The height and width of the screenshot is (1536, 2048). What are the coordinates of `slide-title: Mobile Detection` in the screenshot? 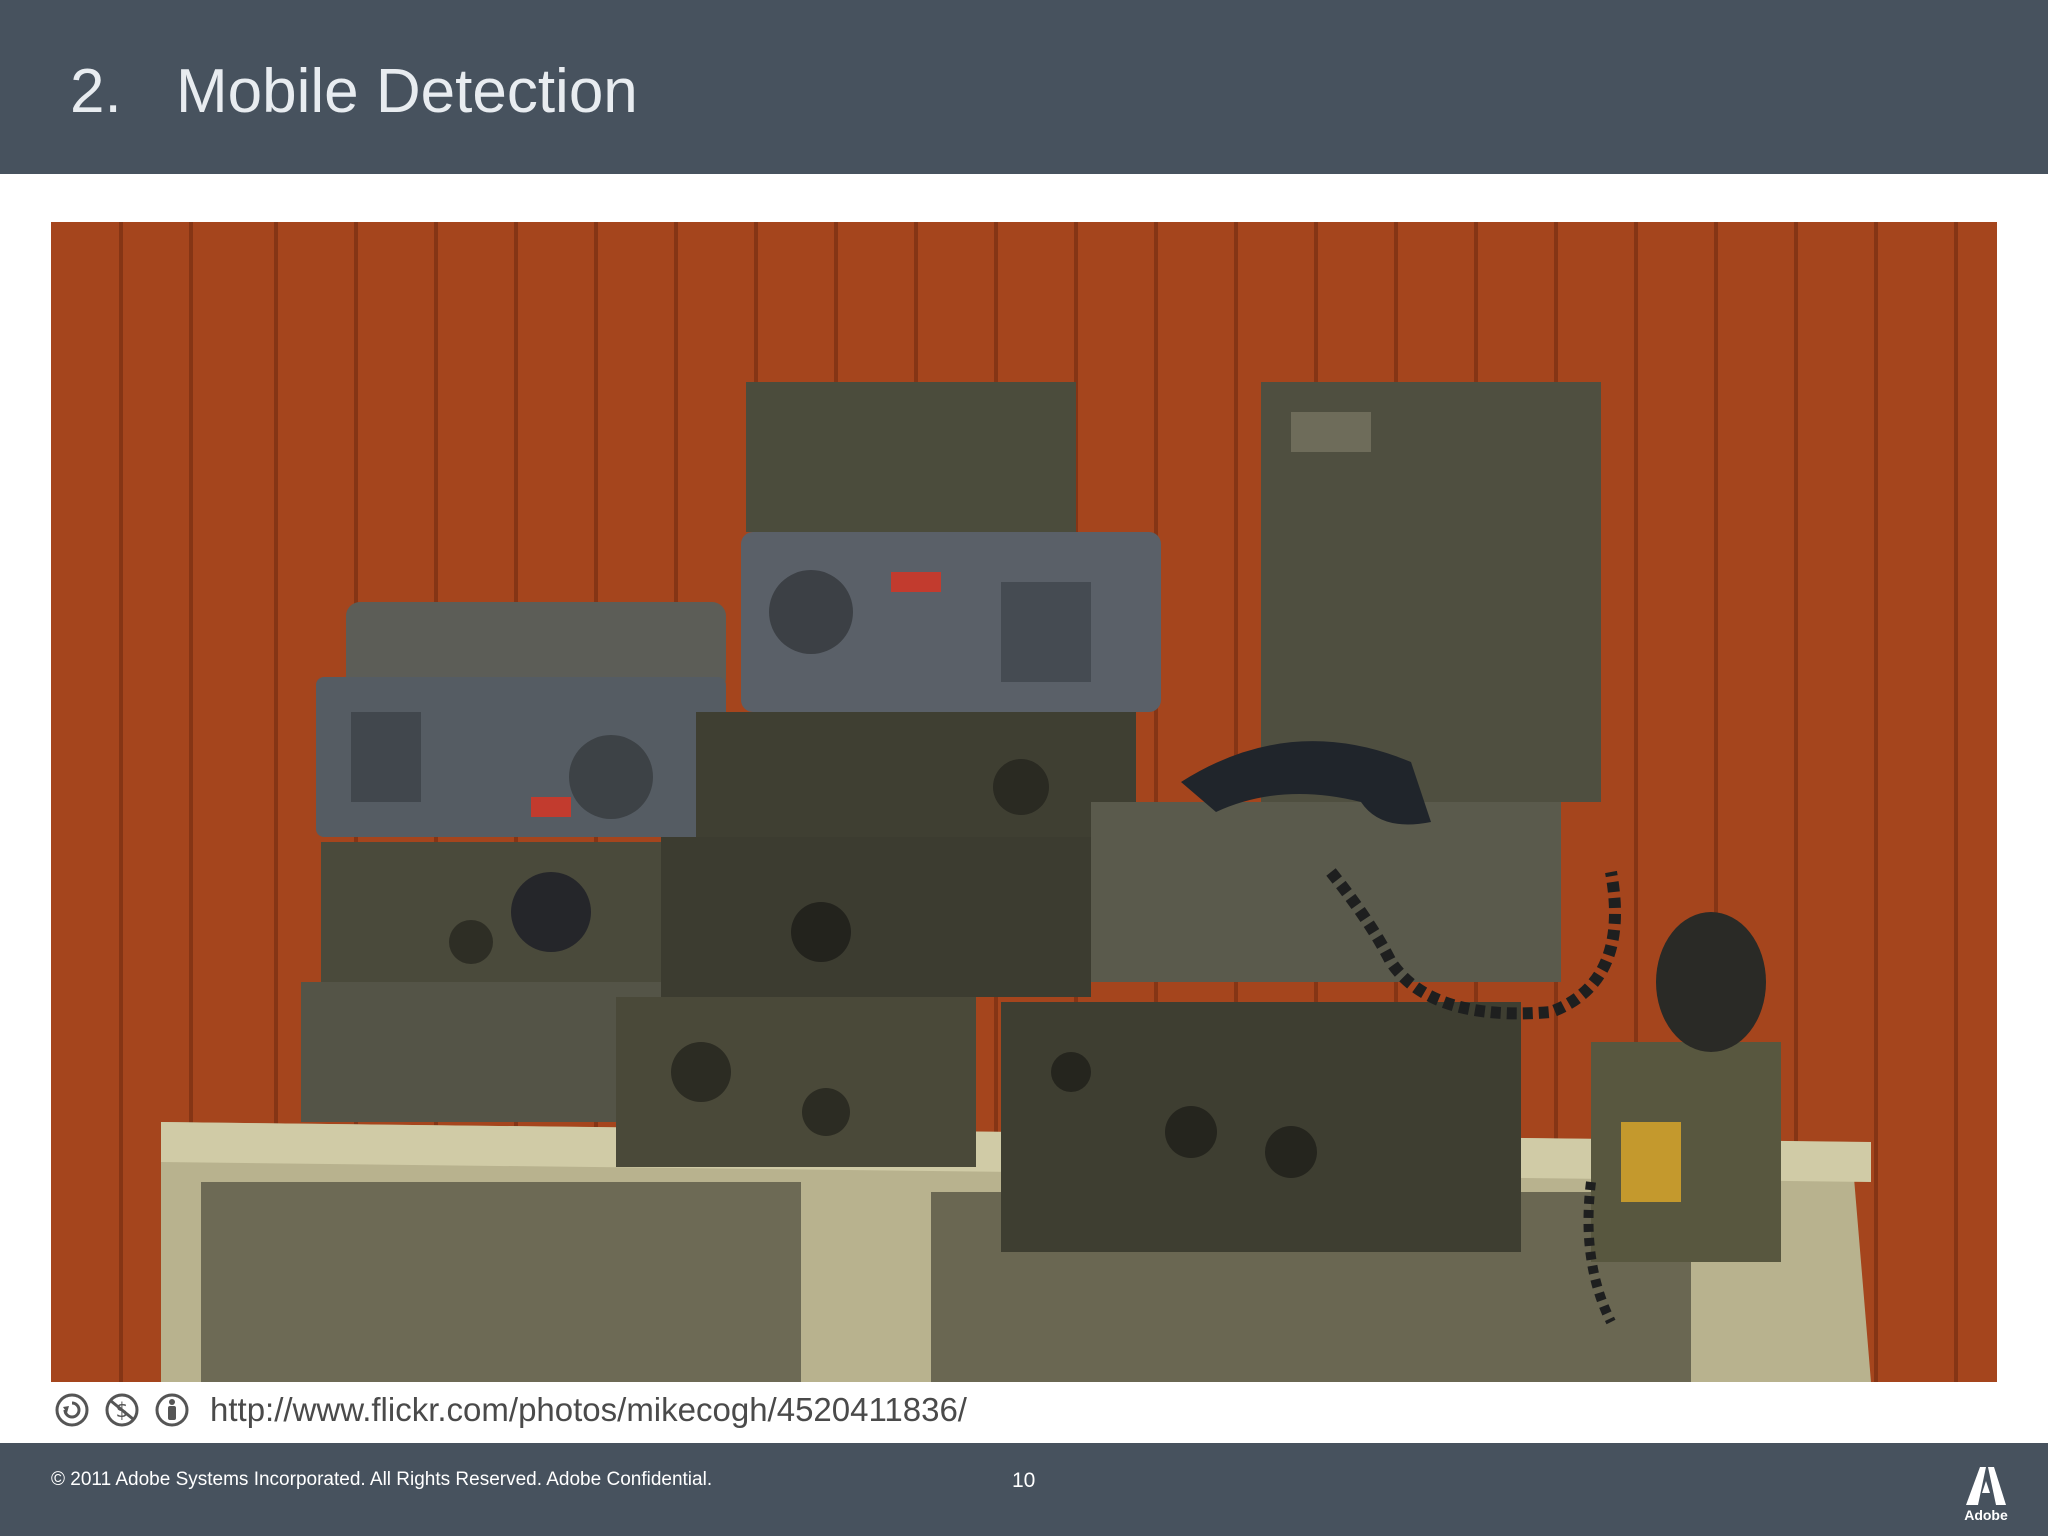 It's located at (407, 91).